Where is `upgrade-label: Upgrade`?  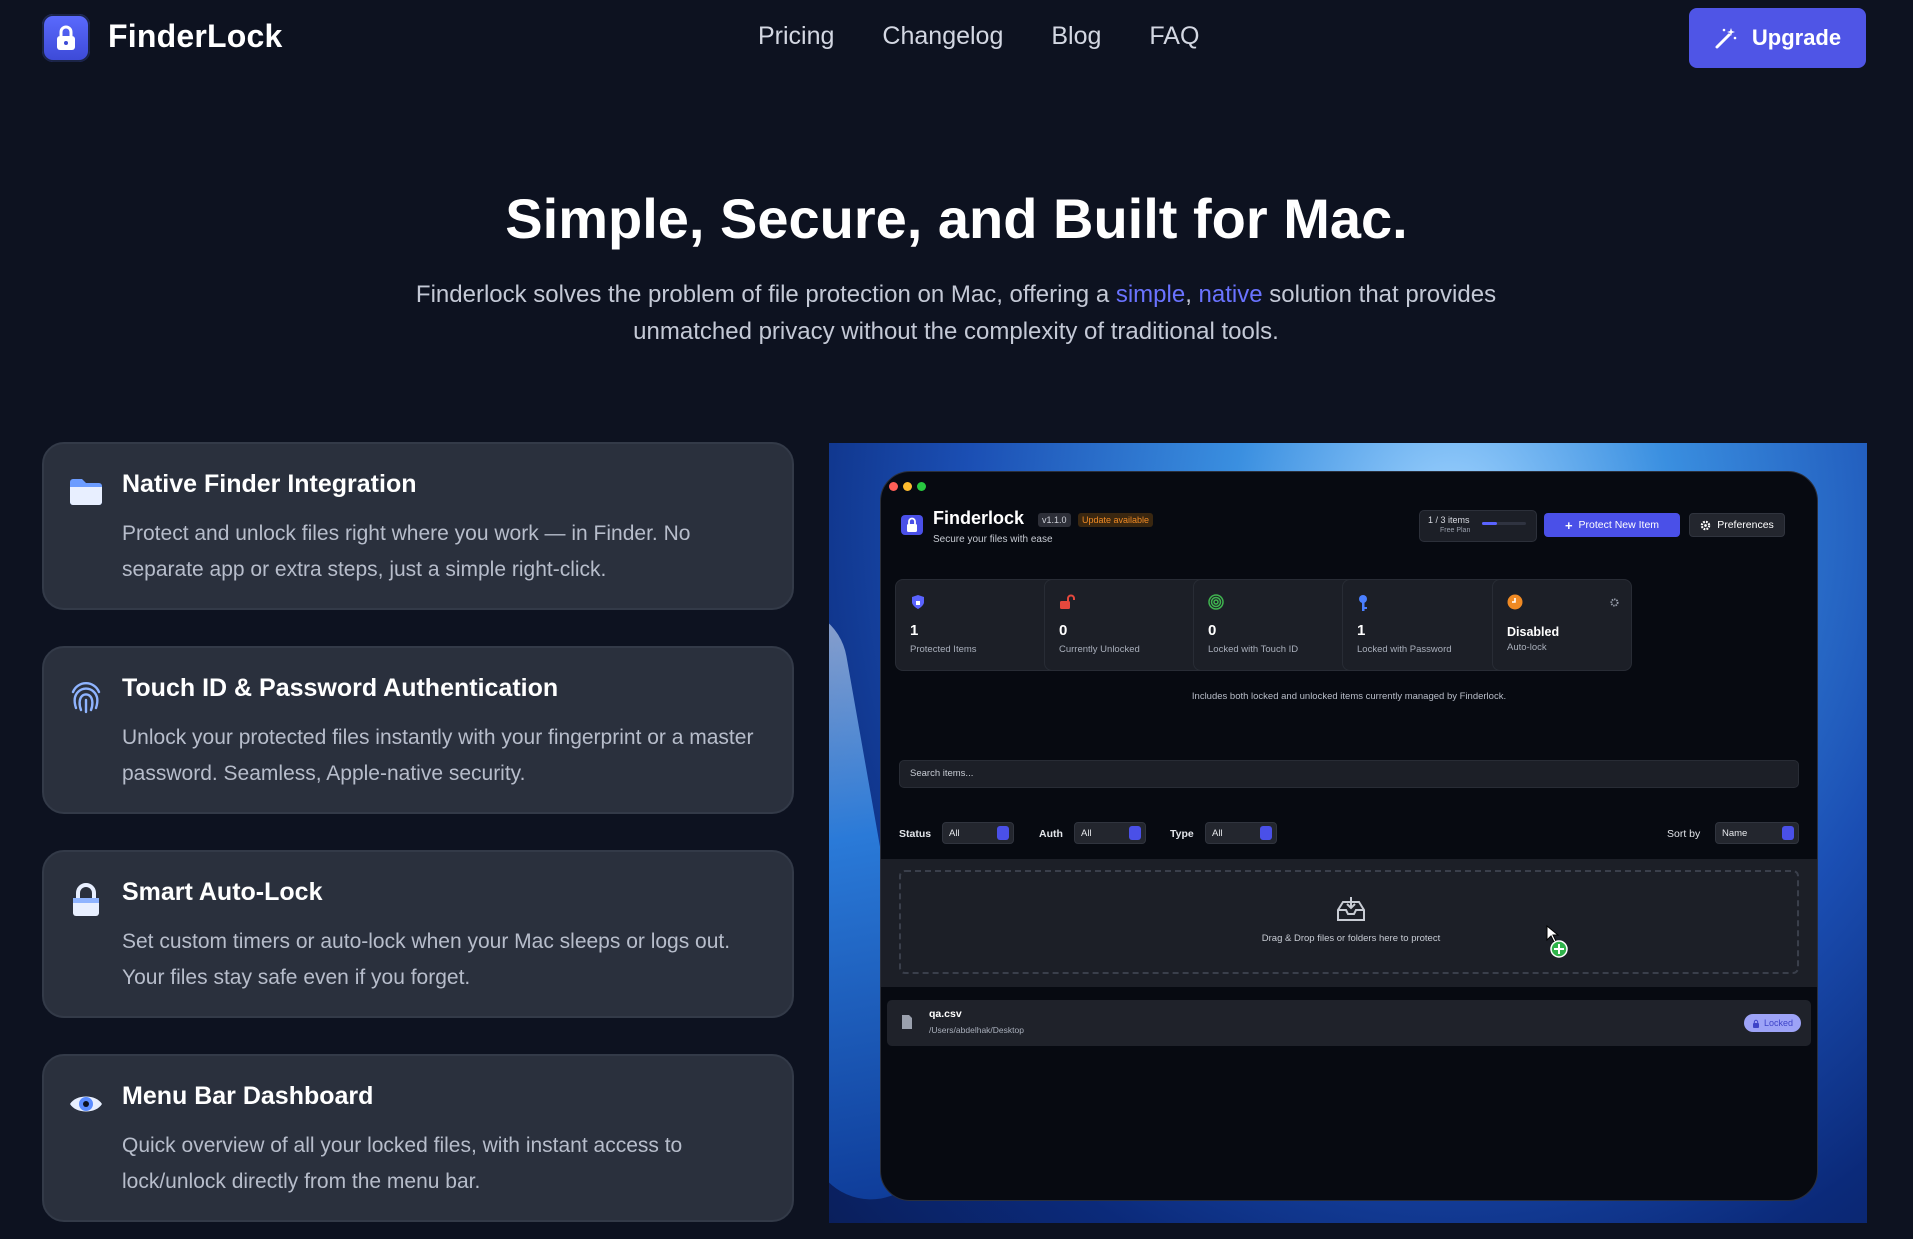 upgrade-label: Upgrade is located at coordinates (1796, 37).